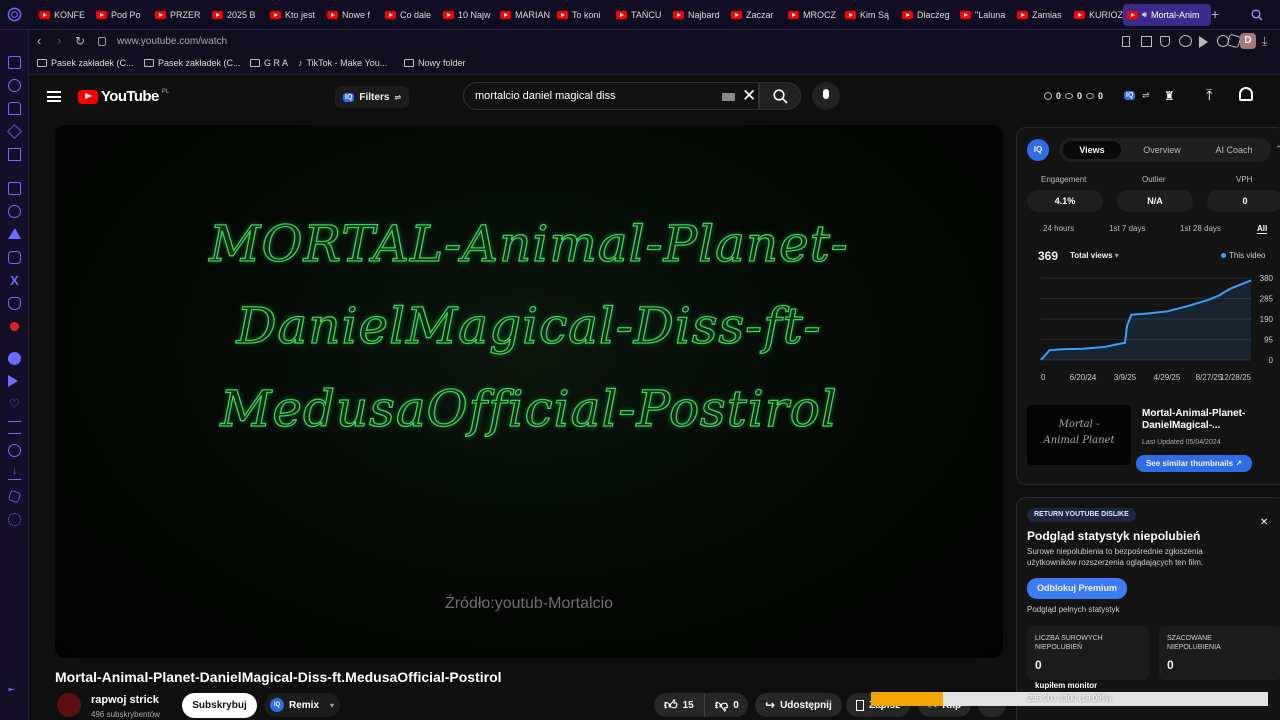 The width and height of the screenshot is (1280, 720). What do you see at coordinates (1077, 588) in the screenshot?
I see `unlock-premium-button: Odblokuj Premium` at bounding box center [1077, 588].